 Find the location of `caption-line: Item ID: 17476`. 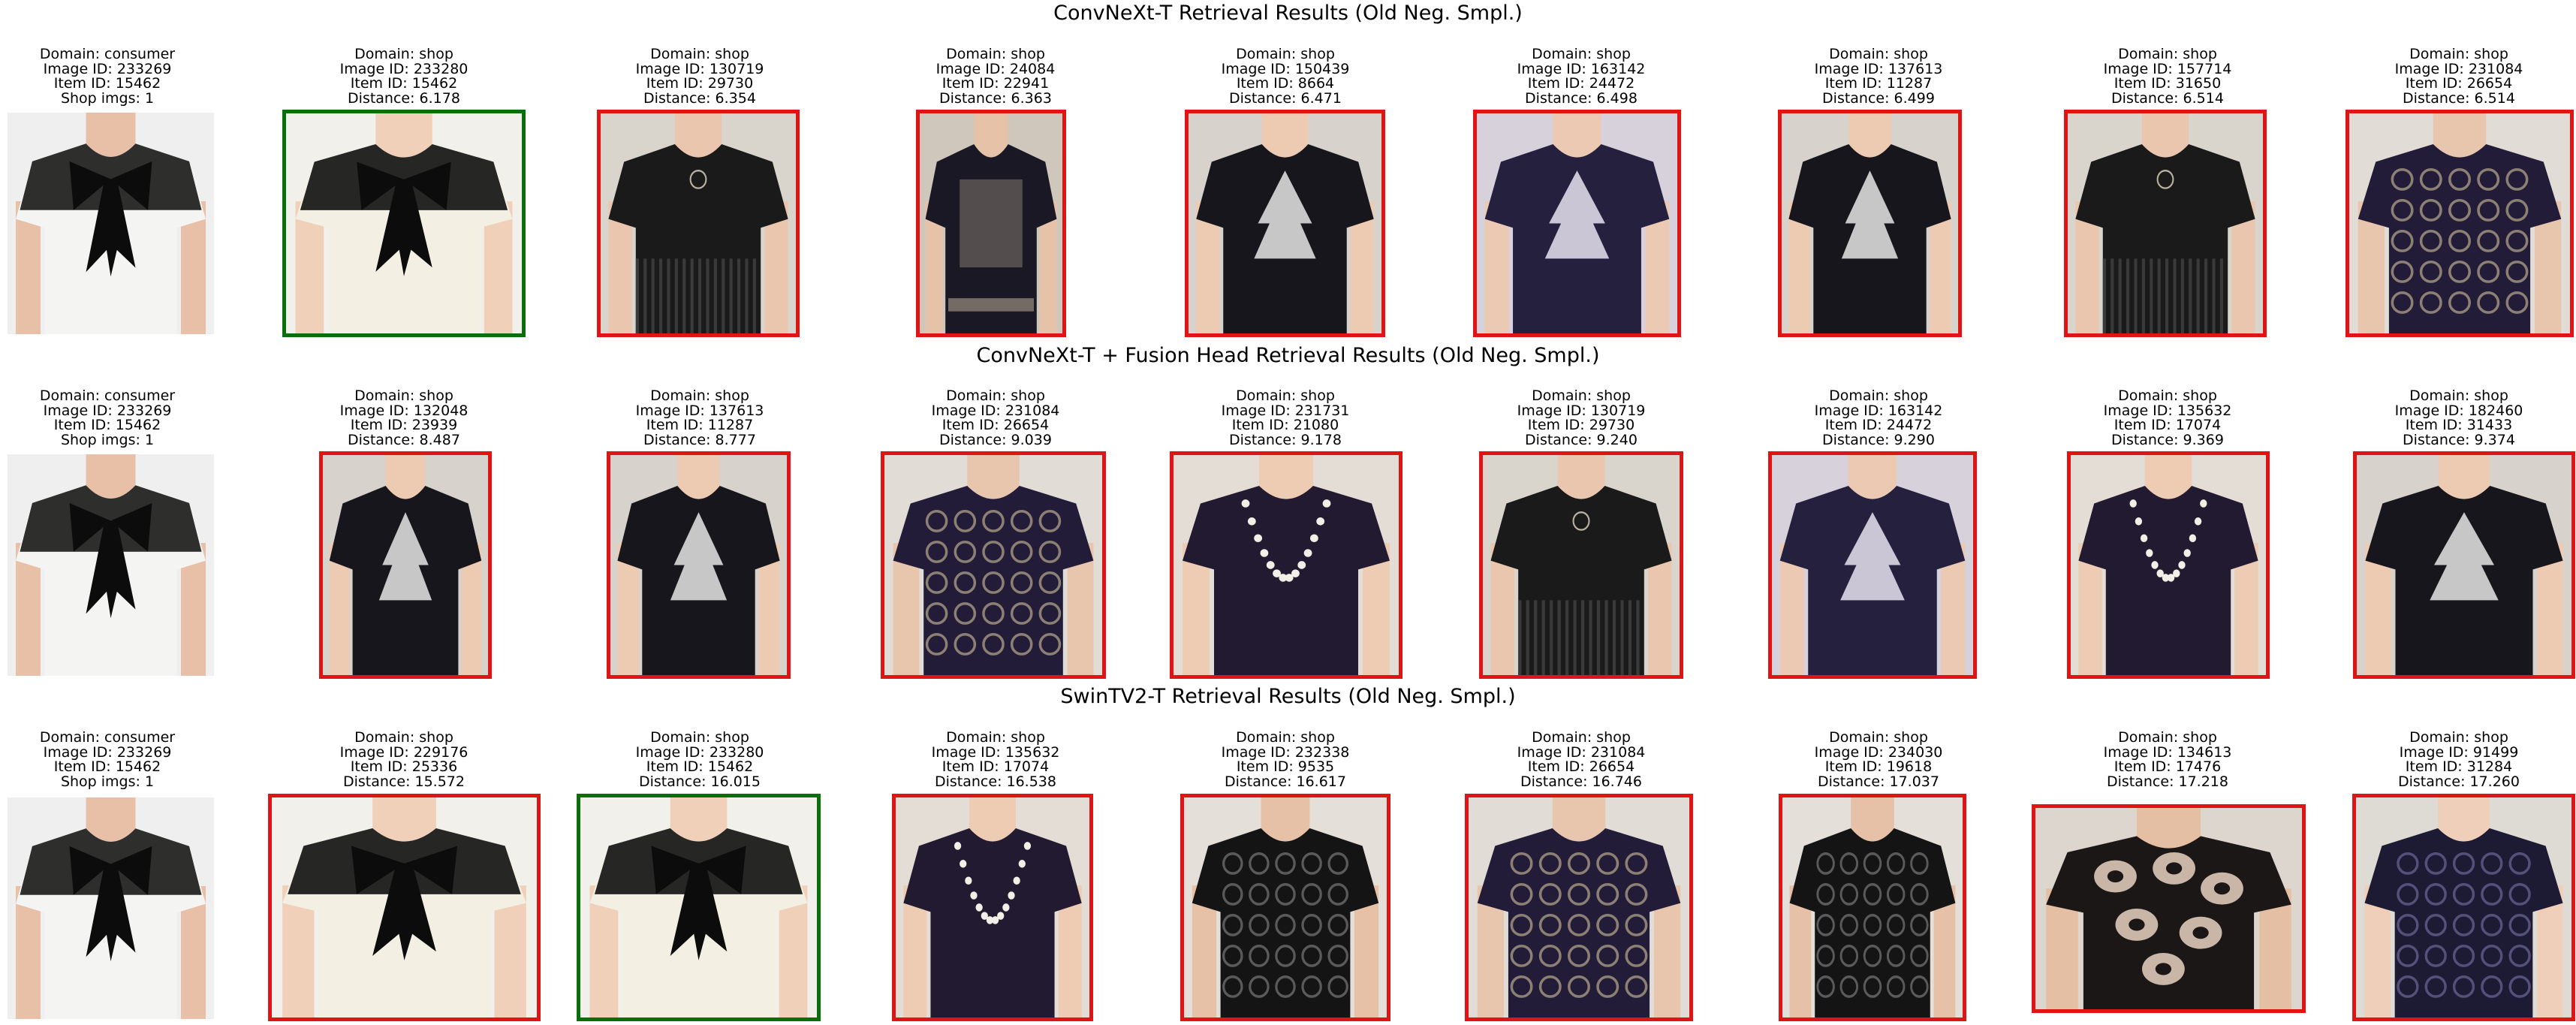

caption-line: Item ID: 17476 is located at coordinates (2168, 767).